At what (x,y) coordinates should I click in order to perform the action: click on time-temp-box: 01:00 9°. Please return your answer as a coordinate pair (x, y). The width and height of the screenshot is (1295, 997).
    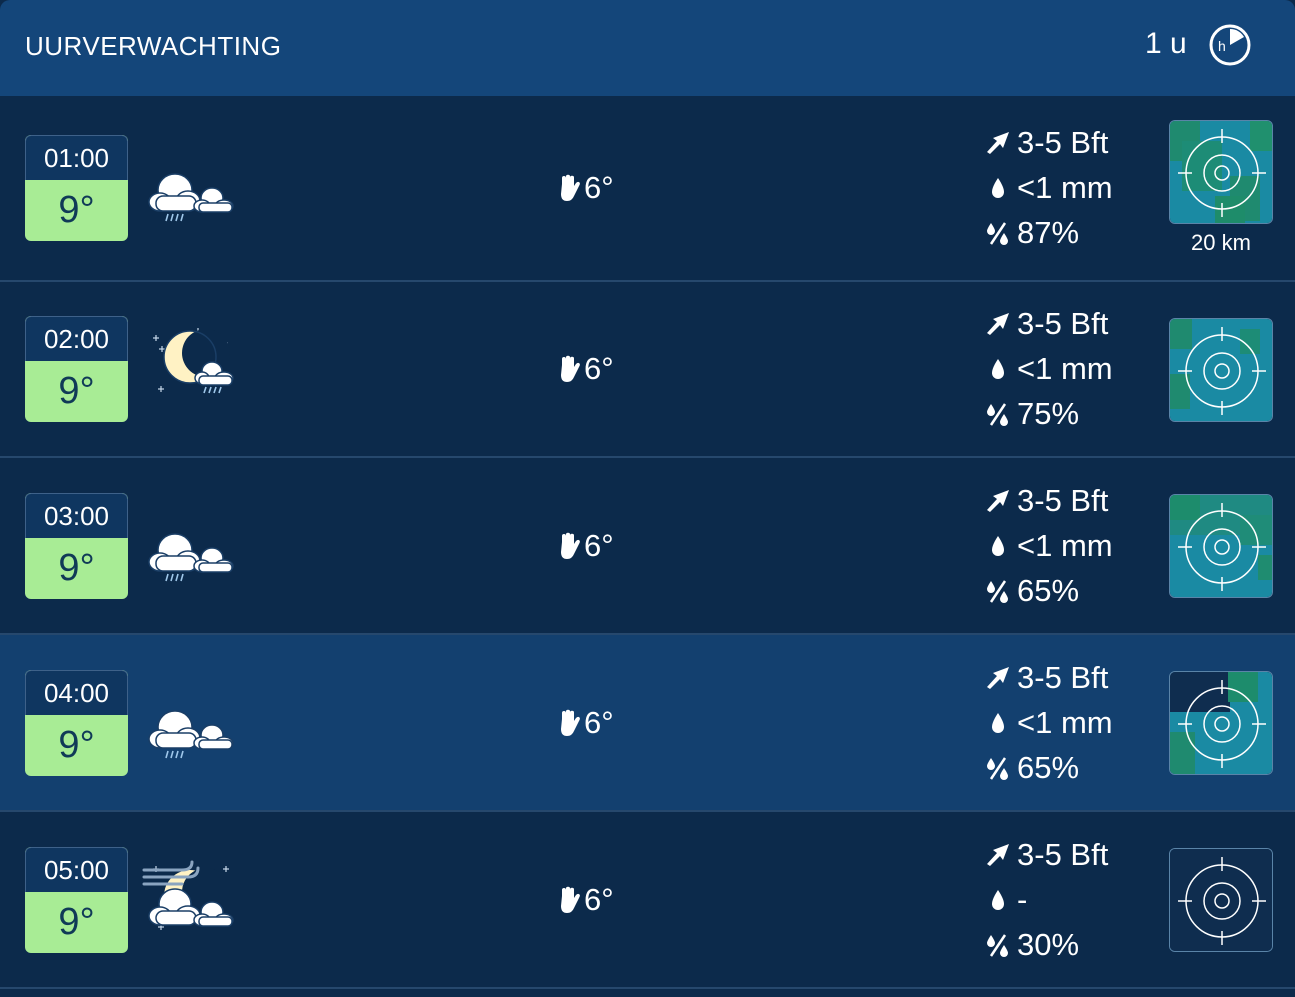
    Looking at the image, I should click on (76, 188).